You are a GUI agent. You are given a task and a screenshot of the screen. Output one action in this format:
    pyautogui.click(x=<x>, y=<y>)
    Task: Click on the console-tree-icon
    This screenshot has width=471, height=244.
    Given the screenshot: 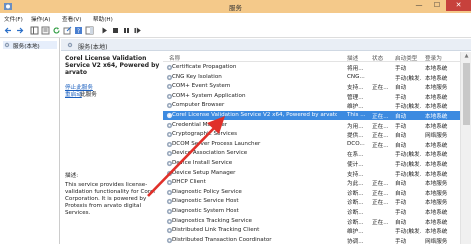 What is the action you would take?
    pyautogui.click(x=34, y=30)
    